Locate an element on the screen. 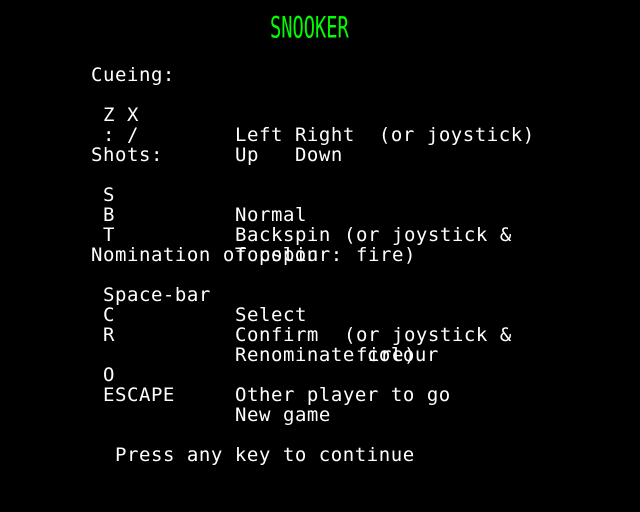 The height and width of the screenshot is (512, 640). control-key: ESCAPE is located at coordinates (133, 395).